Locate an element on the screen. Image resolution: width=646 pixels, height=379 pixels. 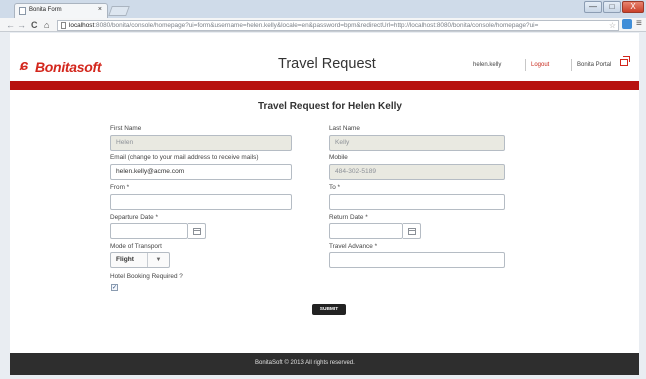
return-date-label: Return Date * is located at coordinates (348, 217).